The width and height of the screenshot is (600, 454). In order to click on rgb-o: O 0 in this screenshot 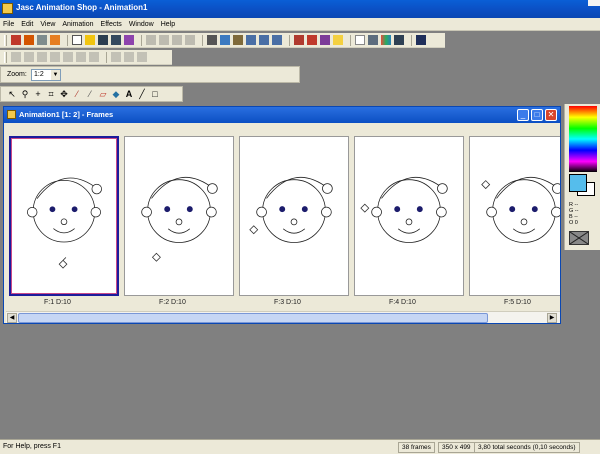, I will do `click(573, 223)`.